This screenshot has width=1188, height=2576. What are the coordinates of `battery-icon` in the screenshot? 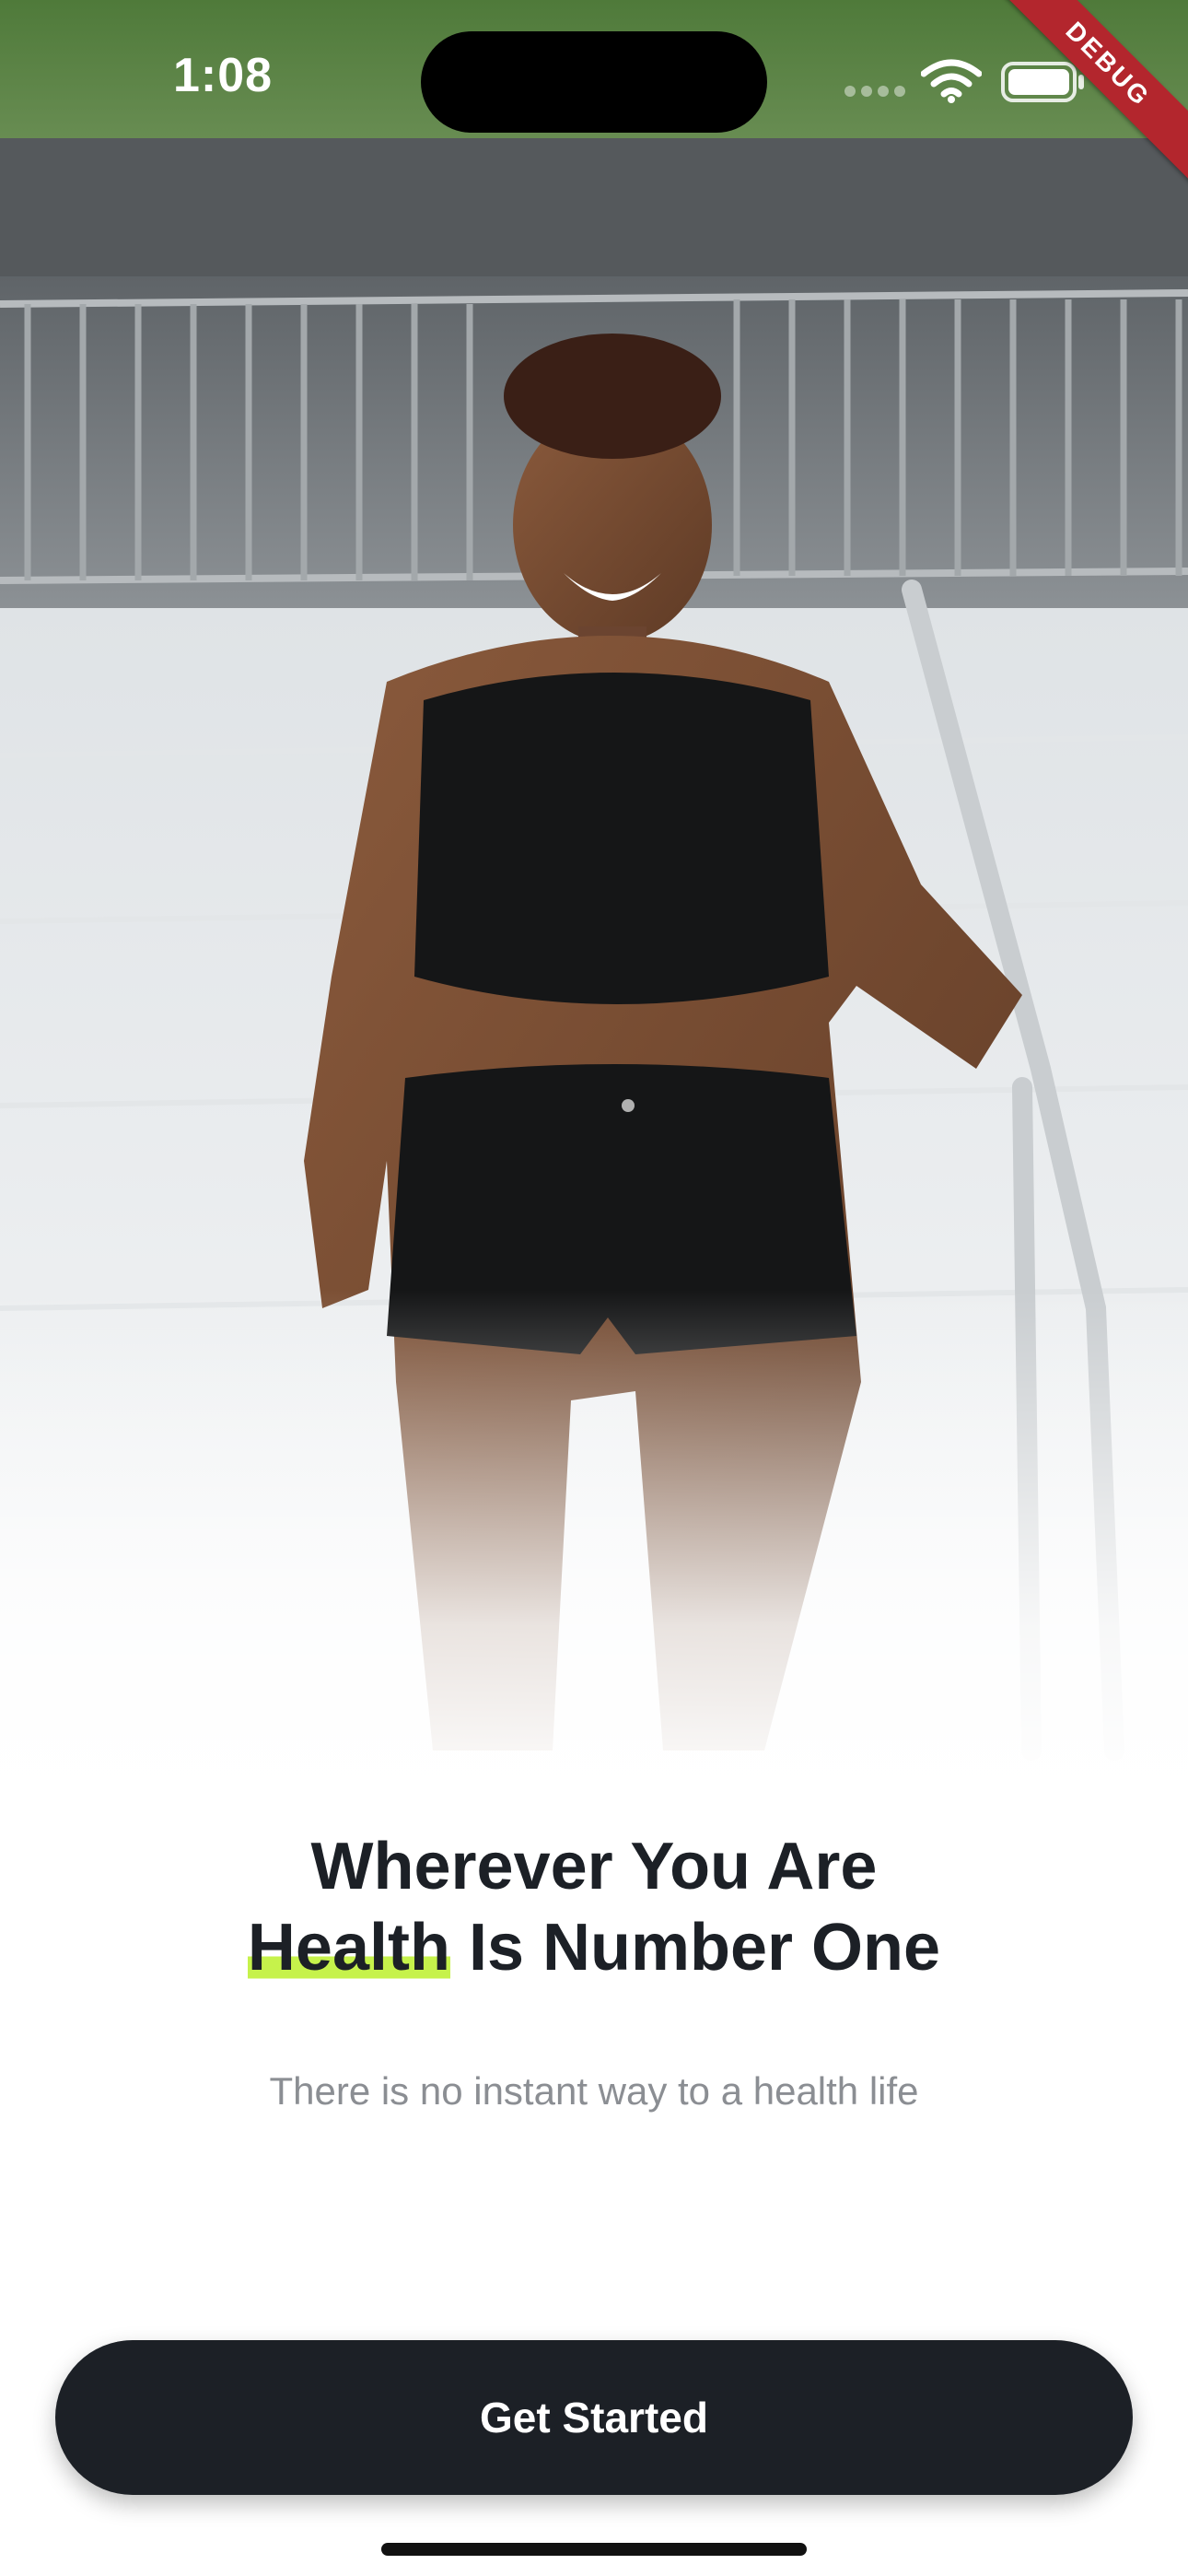 It's located at (1042, 82).